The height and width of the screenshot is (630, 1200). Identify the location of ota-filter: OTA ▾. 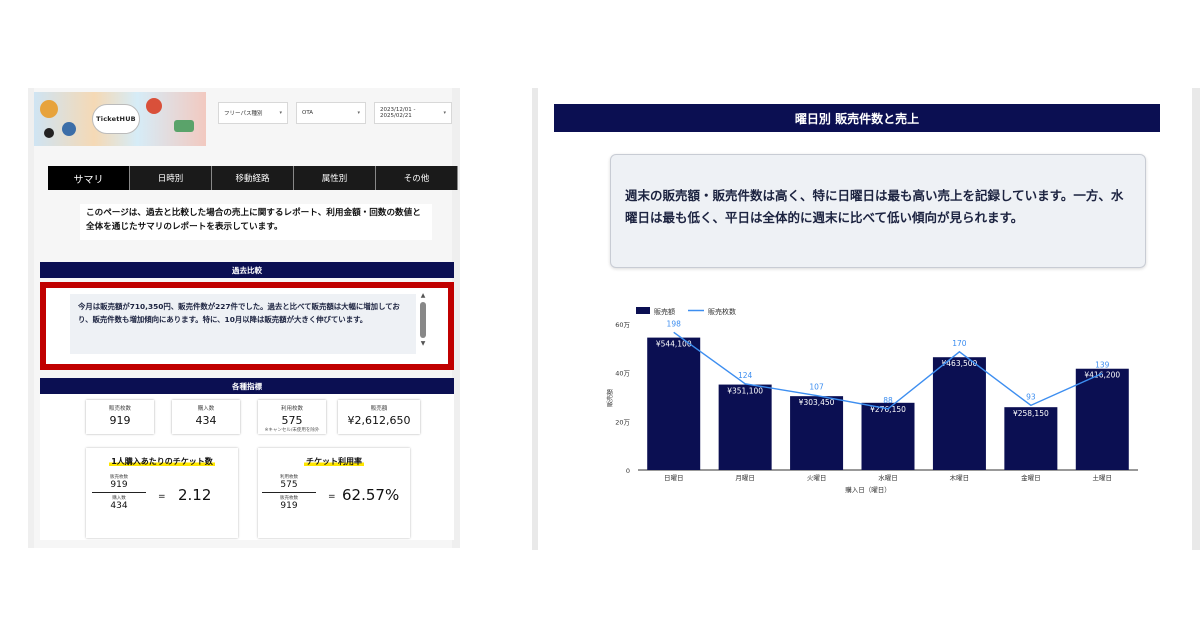
(331, 113).